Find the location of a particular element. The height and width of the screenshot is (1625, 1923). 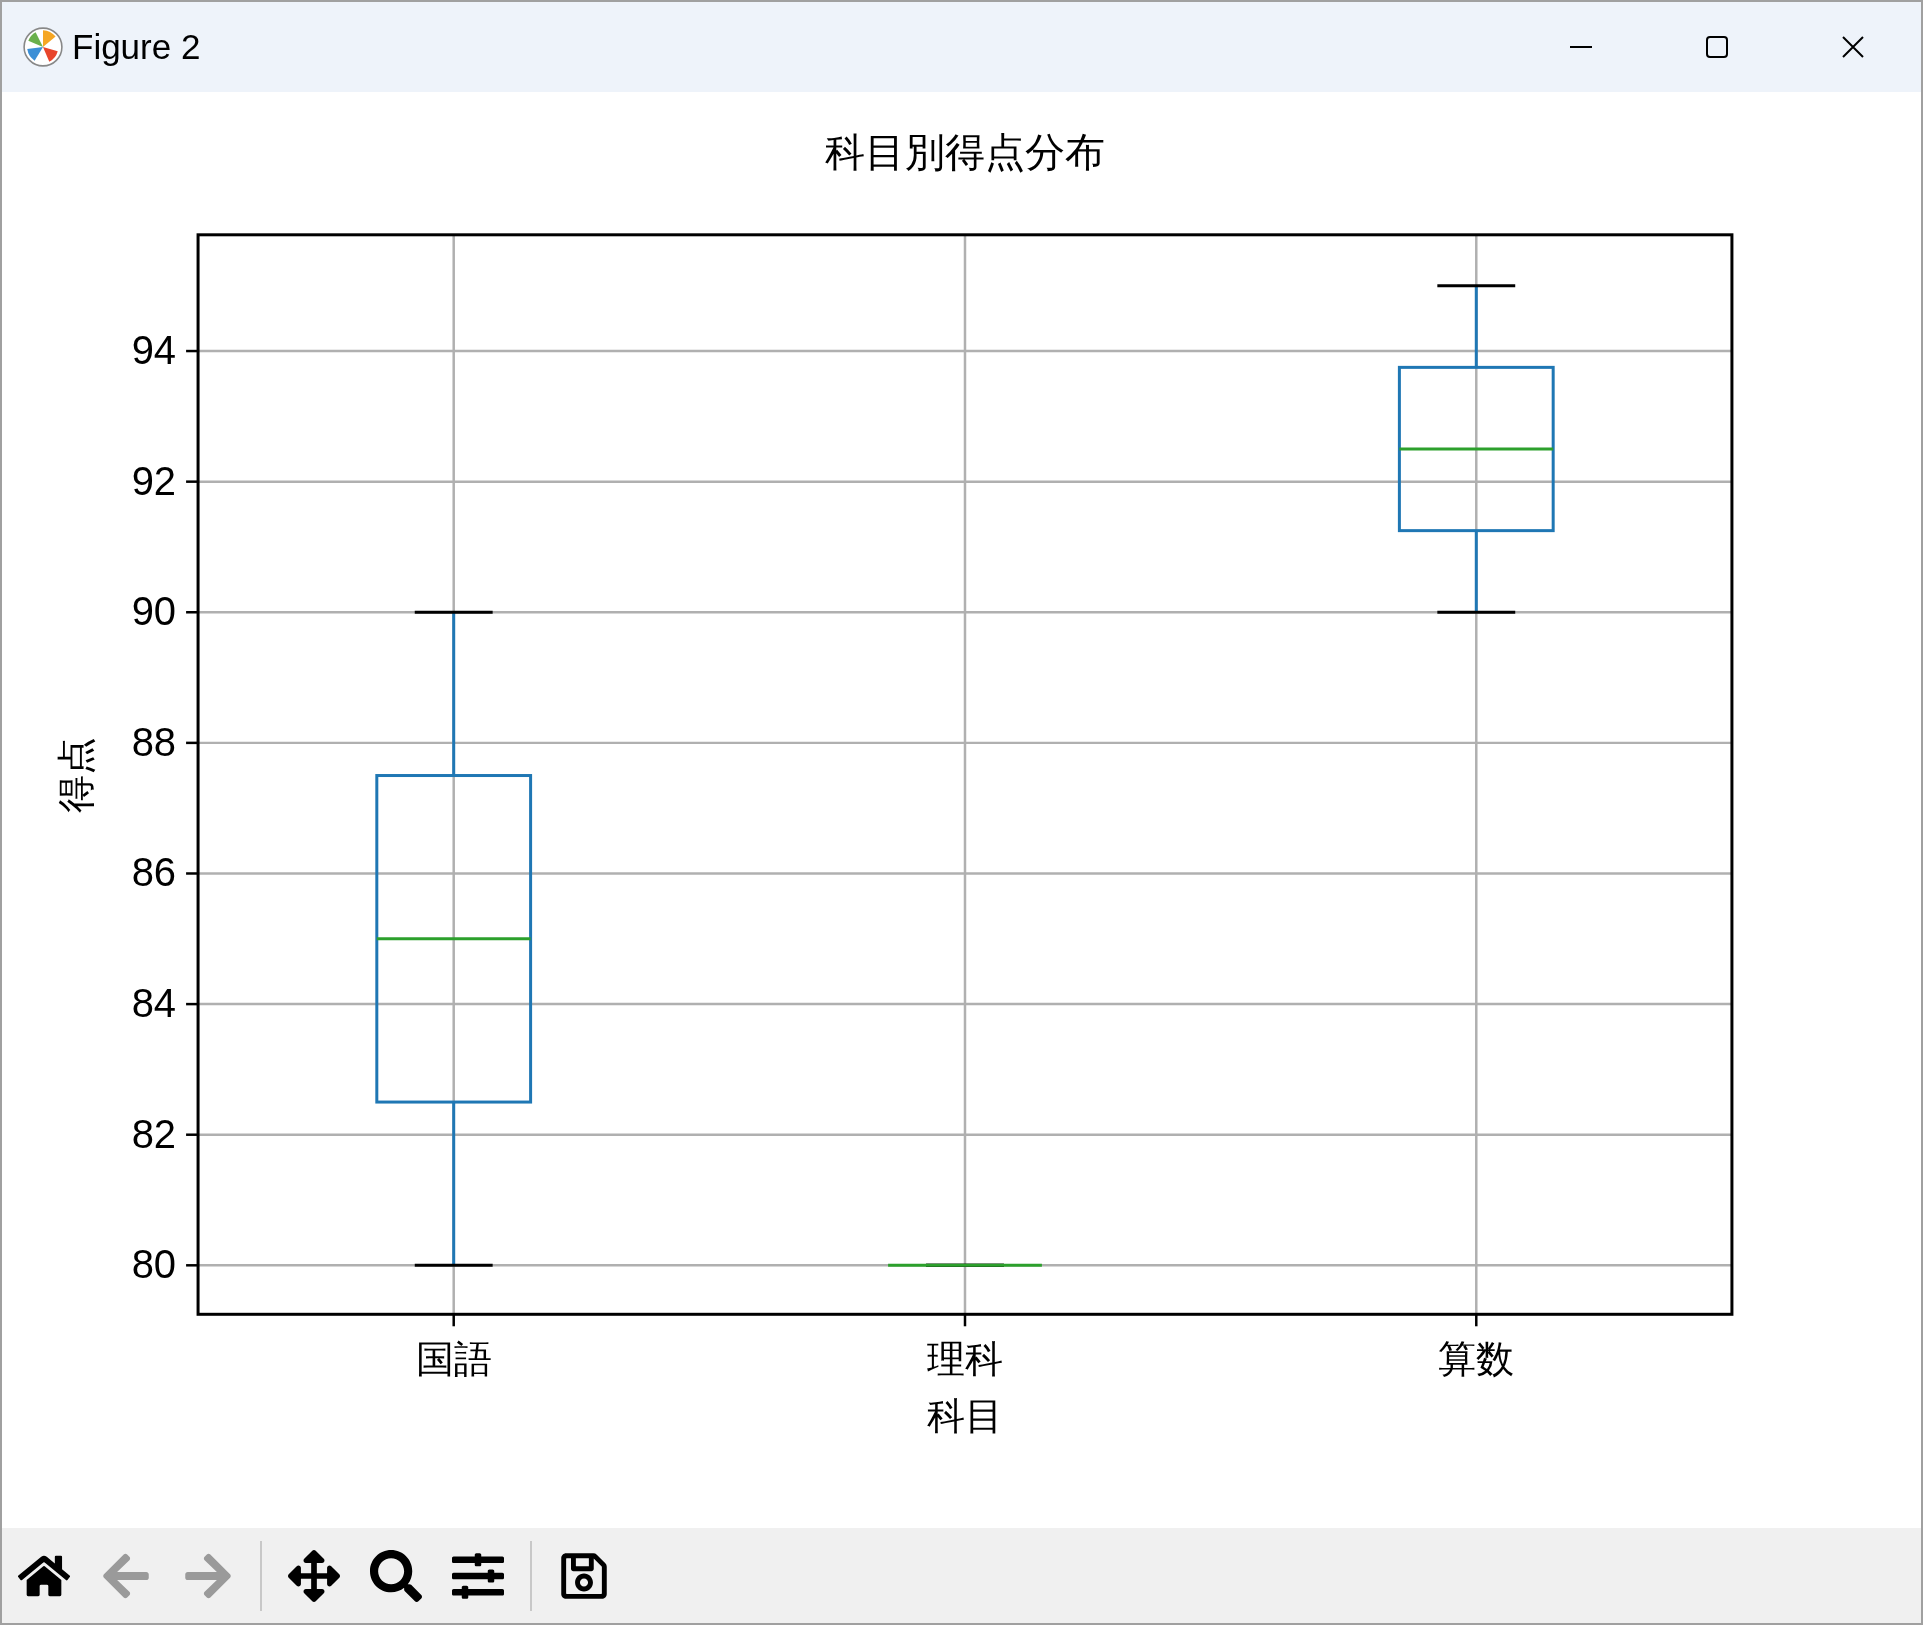

search-icon is located at coordinates (396, 1575).